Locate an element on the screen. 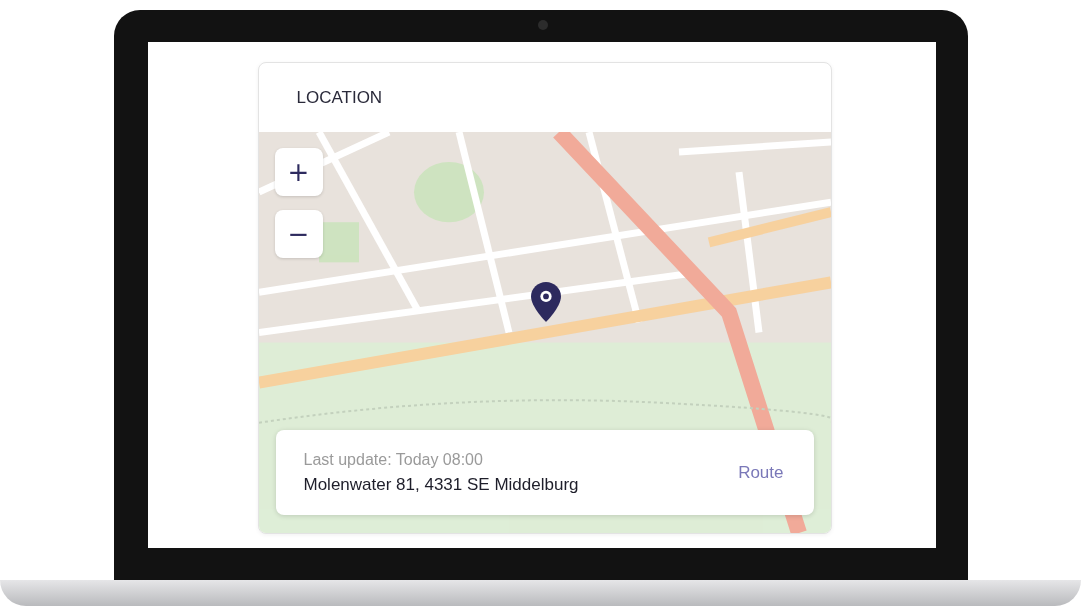 Image resolution: width=1081 pixels, height=606 pixels. zoom-button: − is located at coordinates (298, 234).